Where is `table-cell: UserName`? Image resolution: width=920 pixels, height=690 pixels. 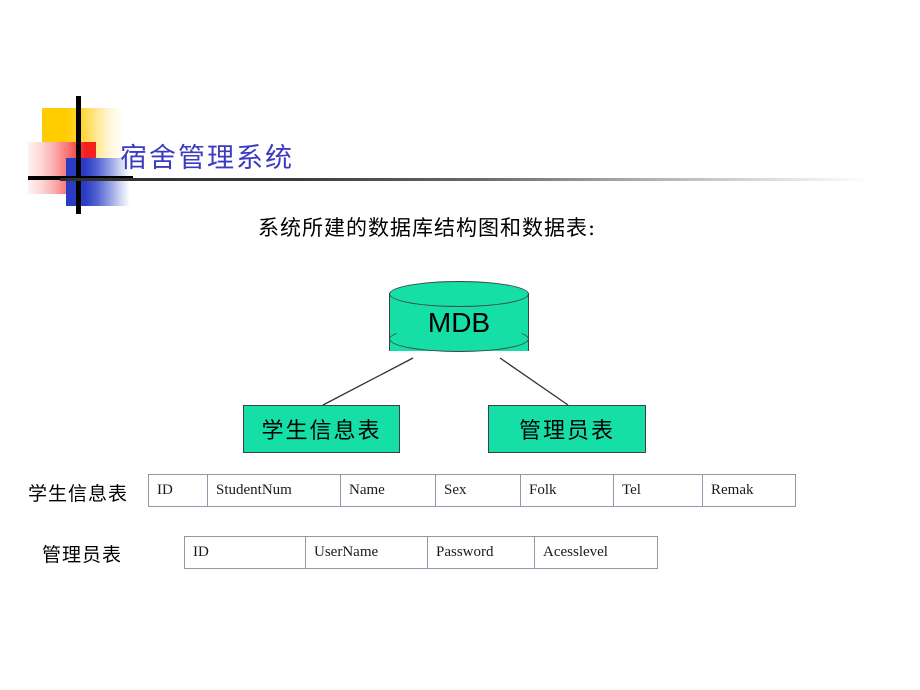 table-cell: UserName is located at coordinates (366, 552).